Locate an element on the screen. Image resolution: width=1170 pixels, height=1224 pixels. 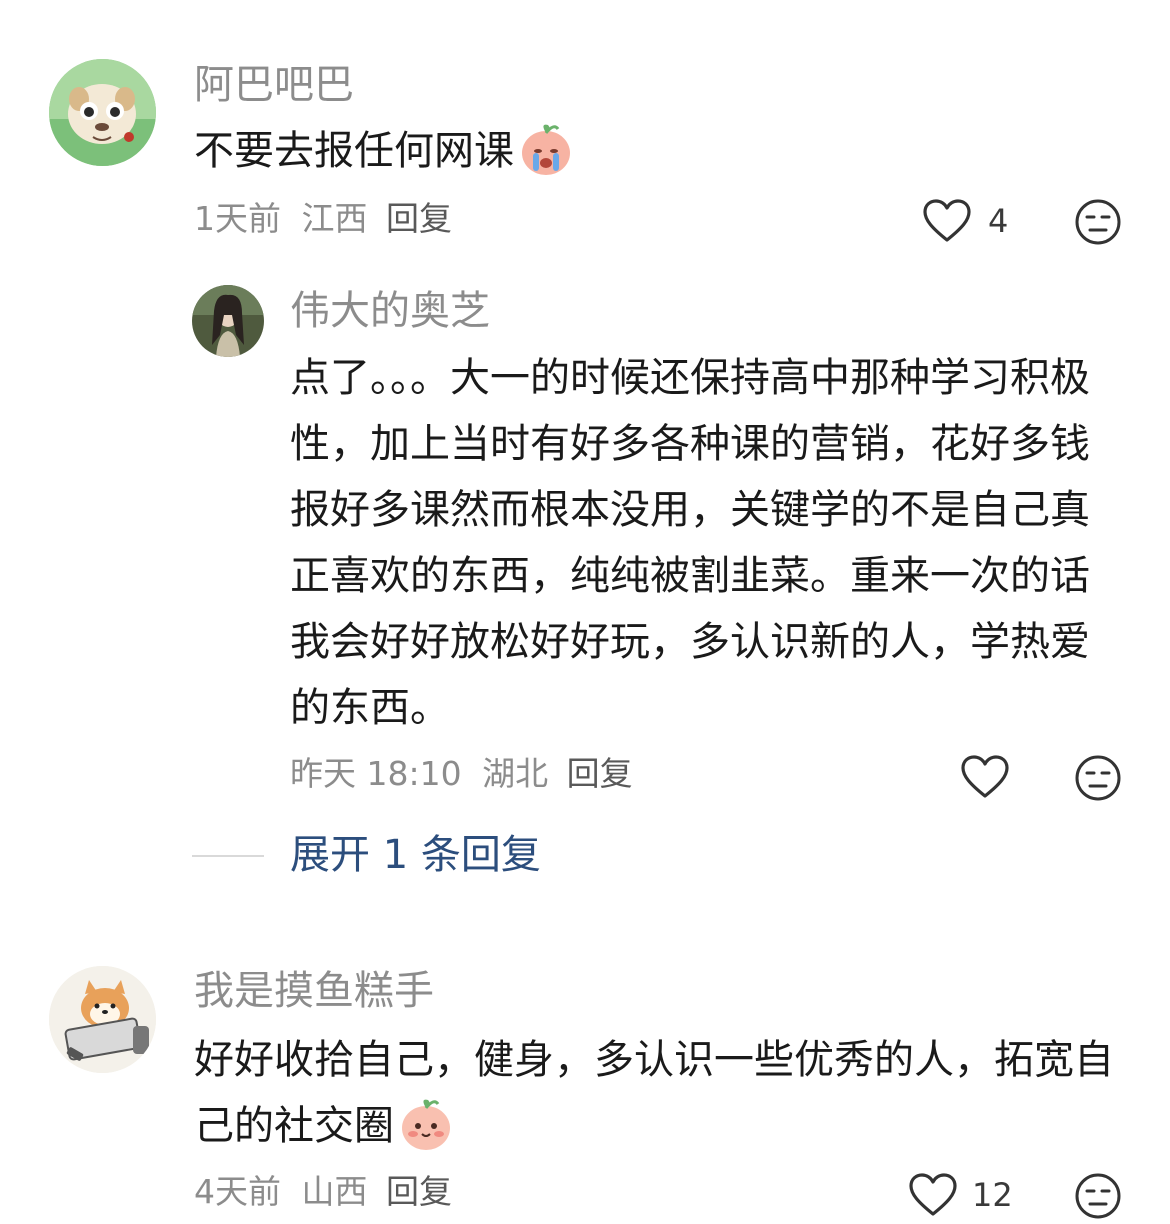
expand-divider is located at coordinates (228, 856).